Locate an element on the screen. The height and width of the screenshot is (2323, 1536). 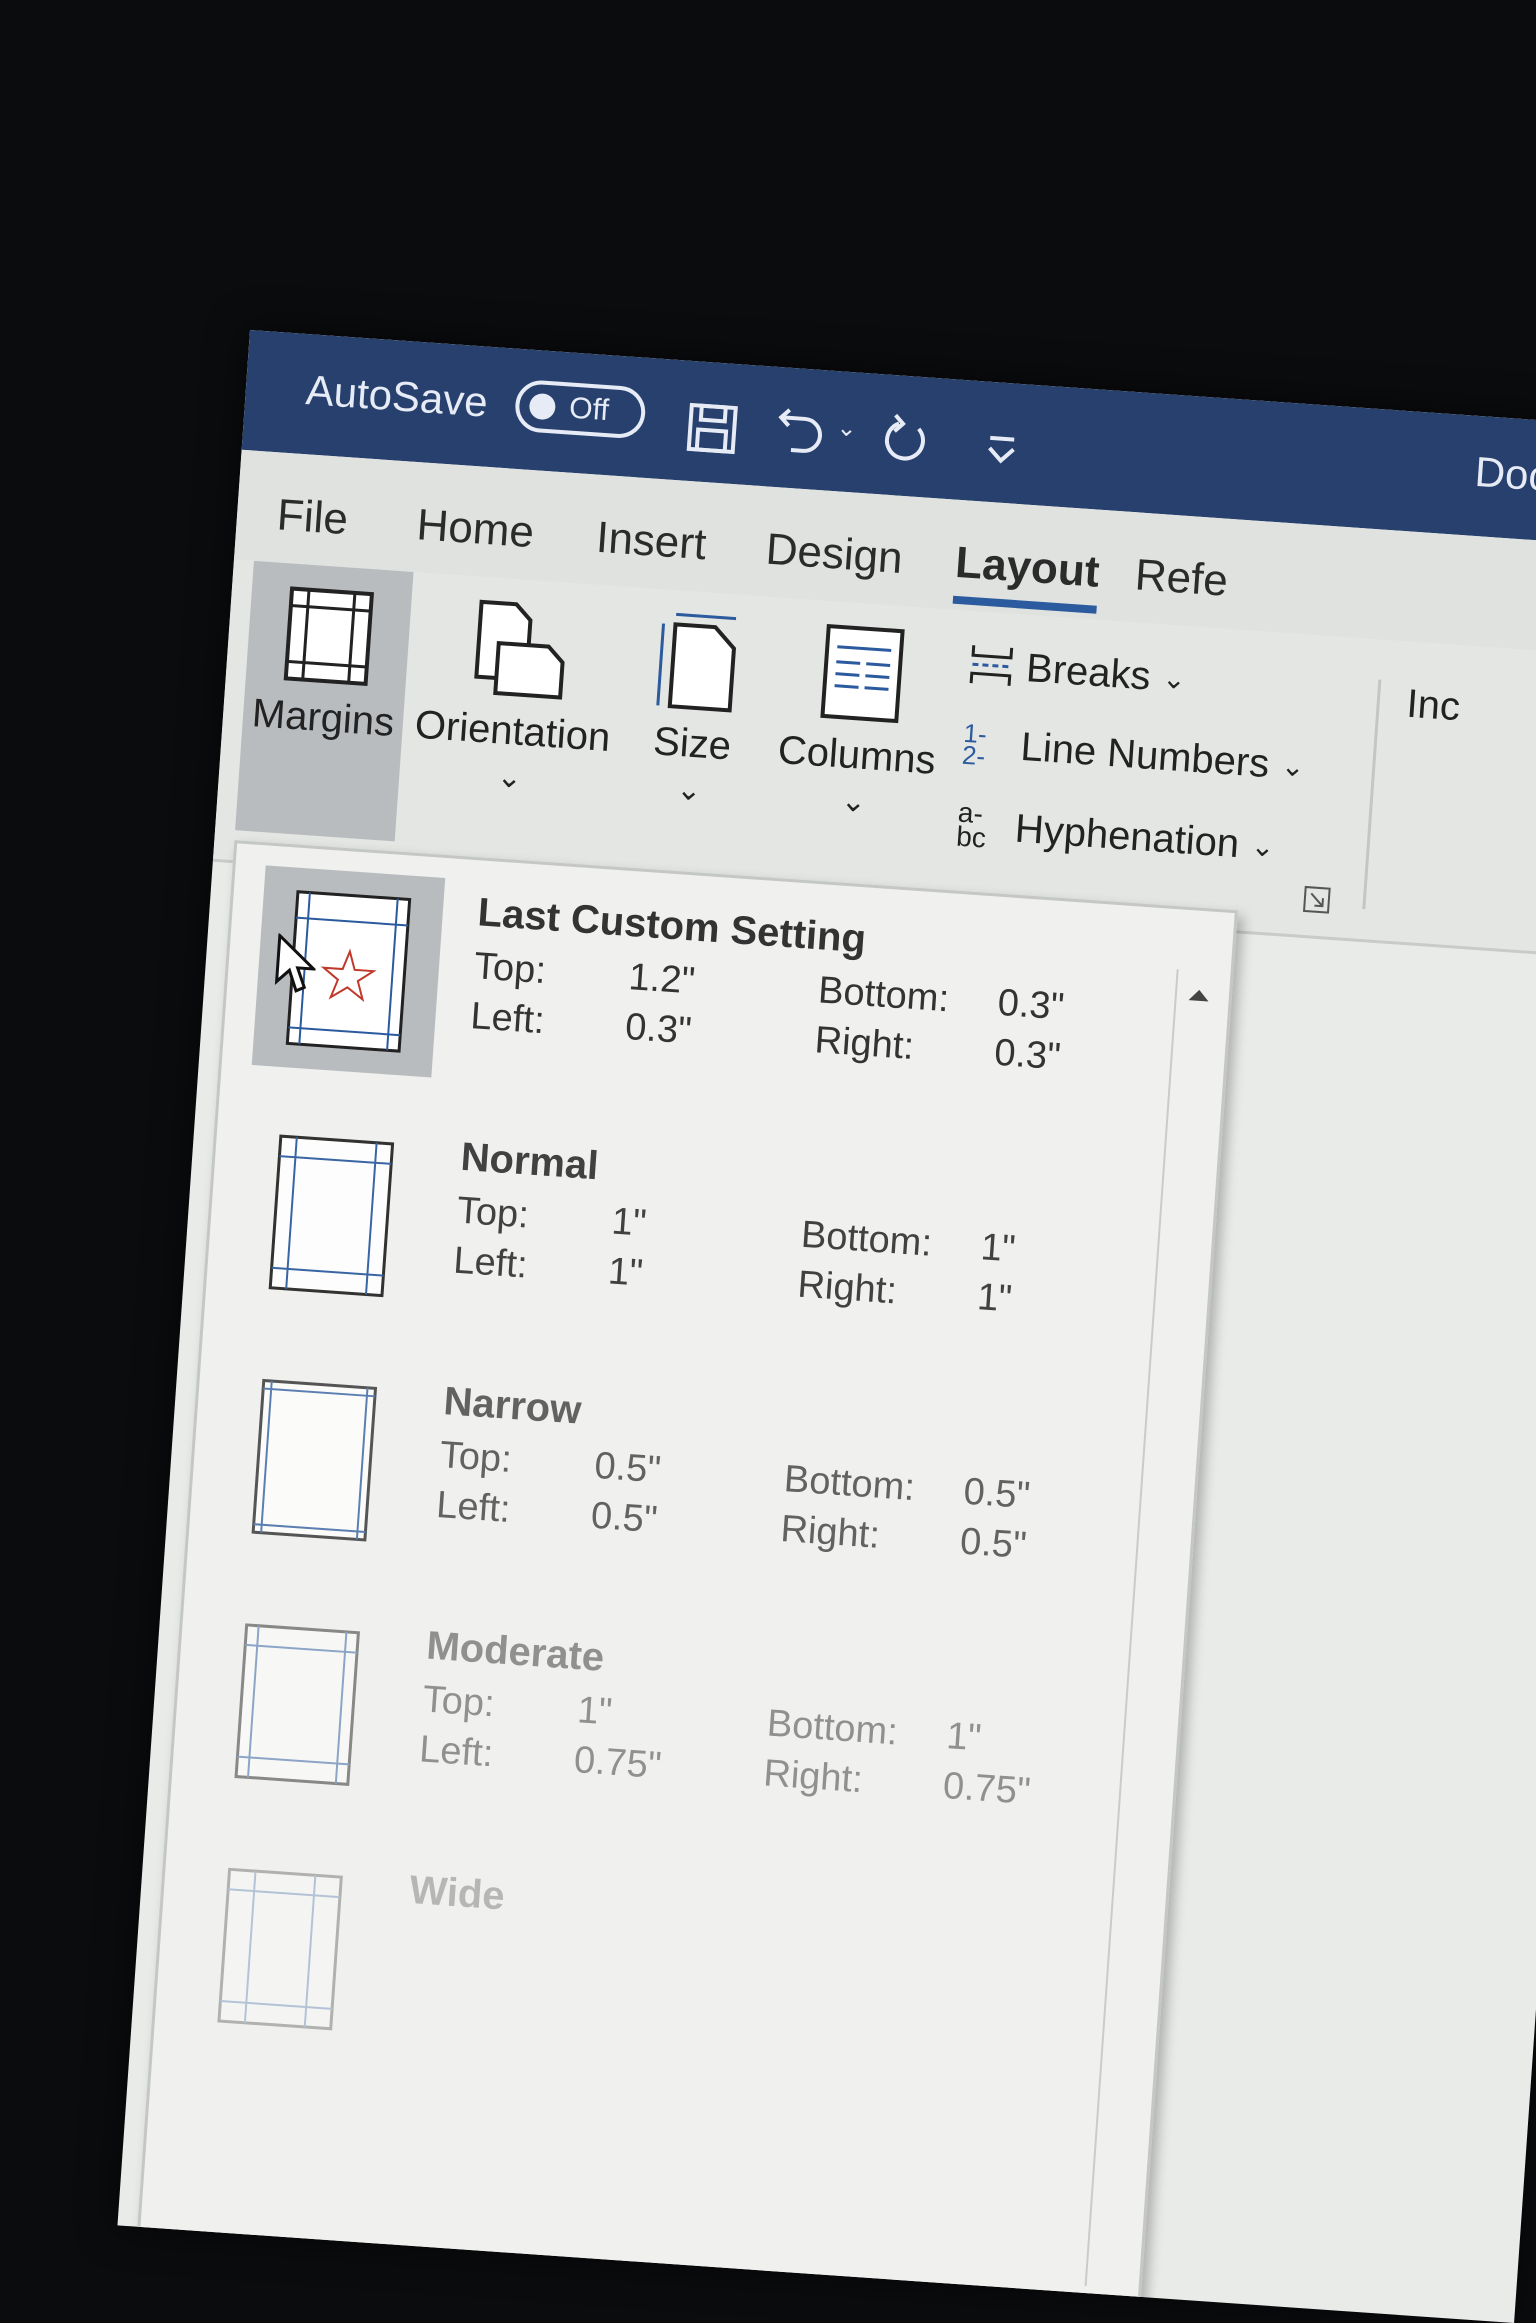
size-button: Size ⌄ is located at coordinates (693, 726).